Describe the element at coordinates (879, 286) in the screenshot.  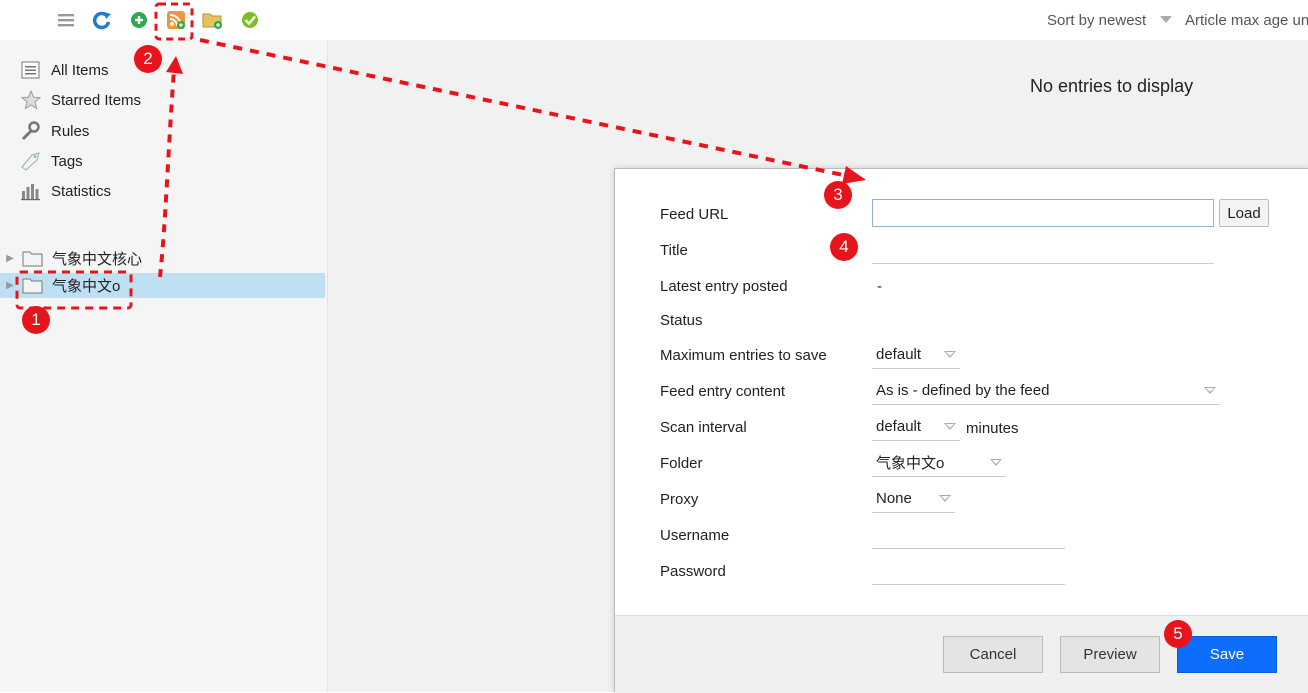
I see `latest-entry-value: -` at that location.